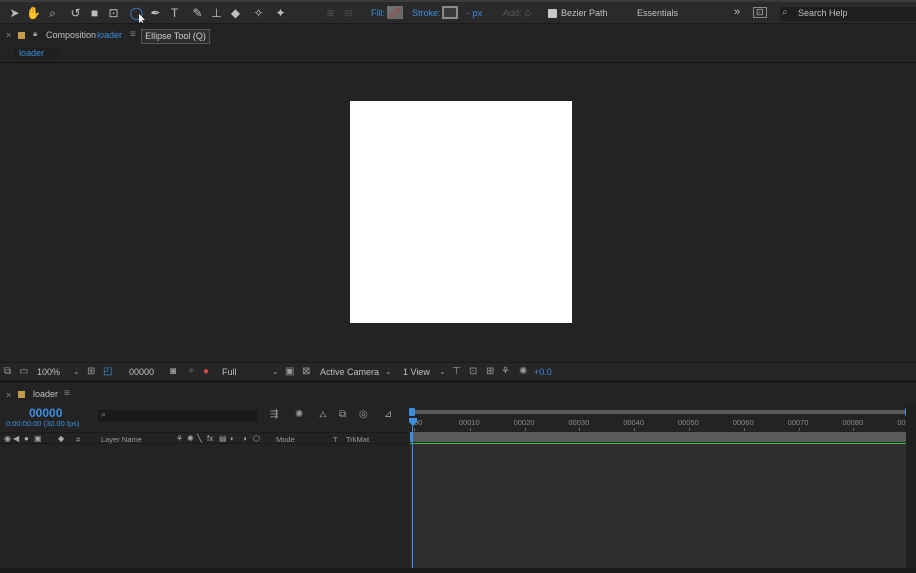 This screenshot has height=573, width=916. Describe the element at coordinates (474, 13) in the screenshot. I see `stroke-width-value: - px` at that location.